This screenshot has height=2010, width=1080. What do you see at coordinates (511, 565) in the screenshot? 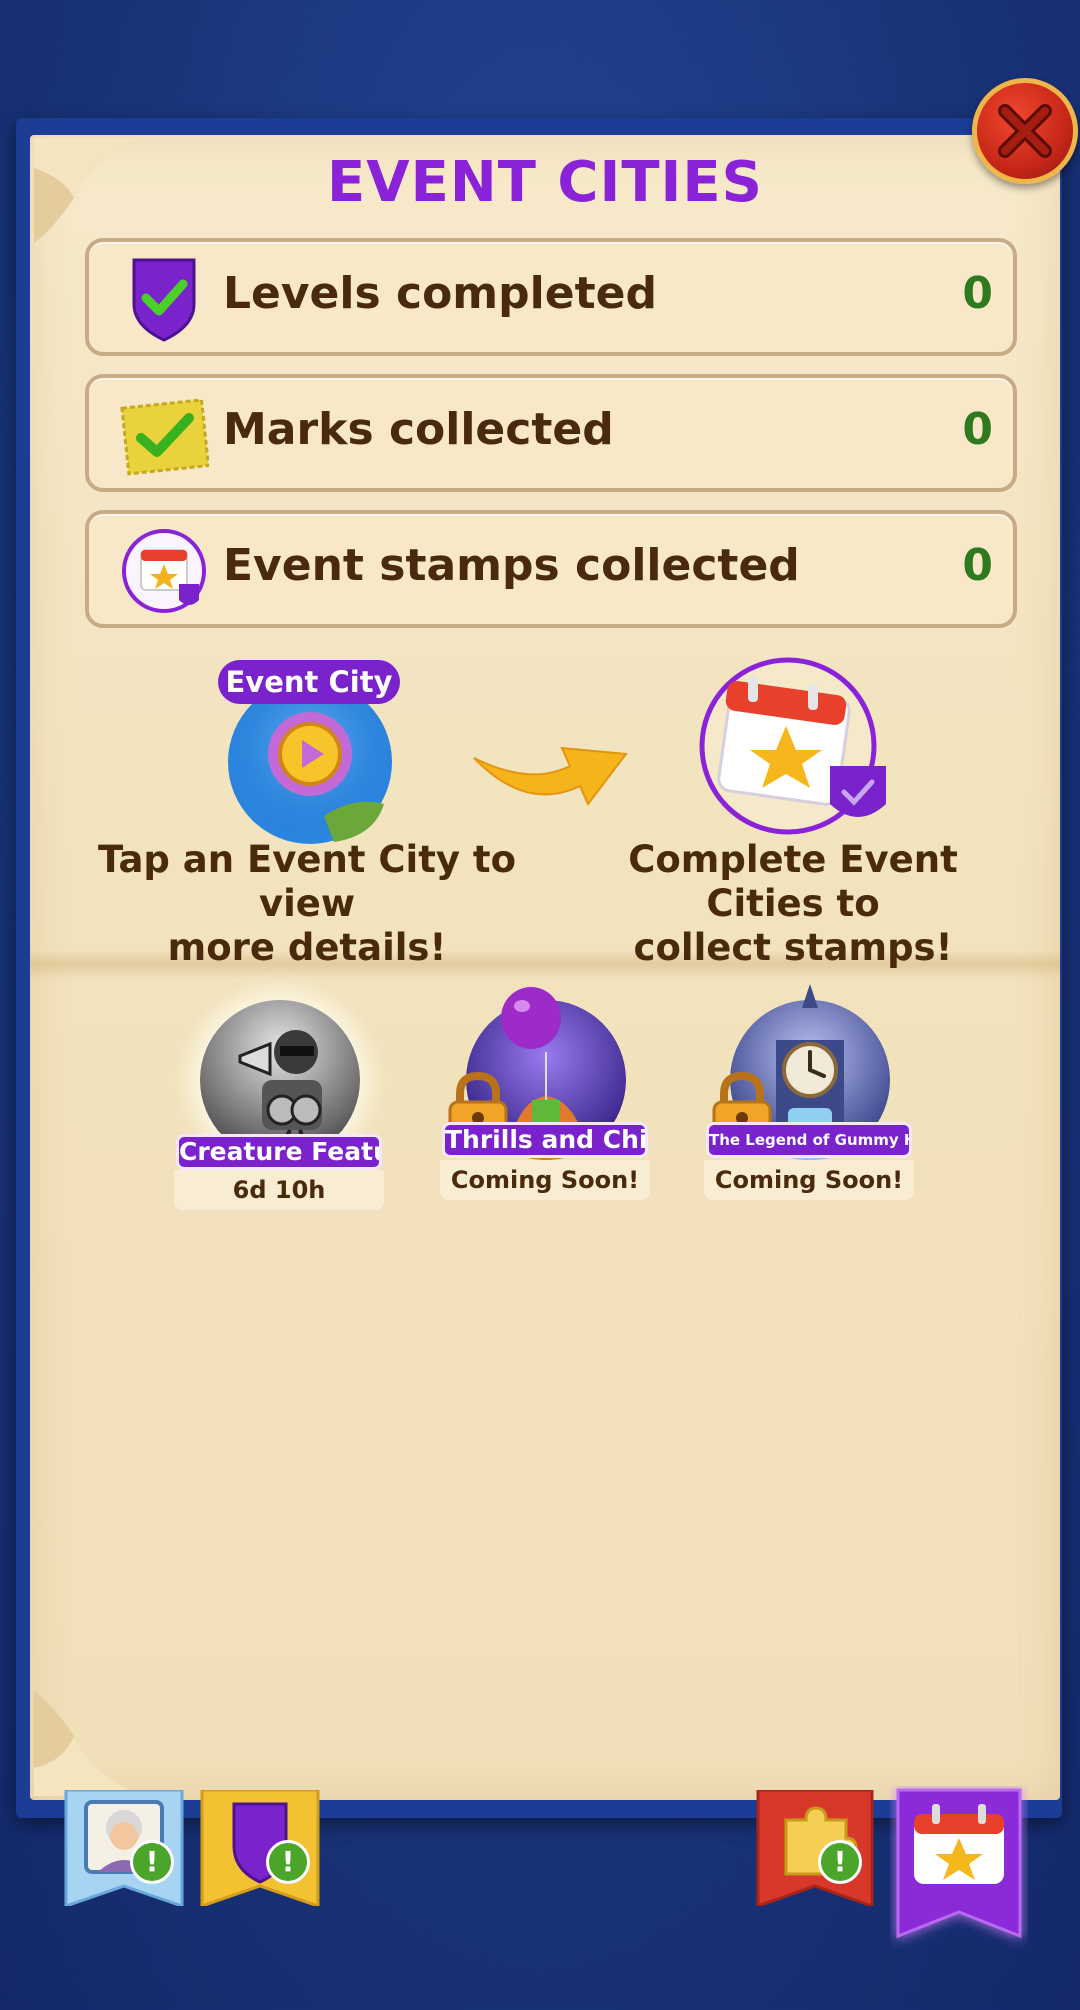
I see `stat-label: Event stamps collected` at bounding box center [511, 565].